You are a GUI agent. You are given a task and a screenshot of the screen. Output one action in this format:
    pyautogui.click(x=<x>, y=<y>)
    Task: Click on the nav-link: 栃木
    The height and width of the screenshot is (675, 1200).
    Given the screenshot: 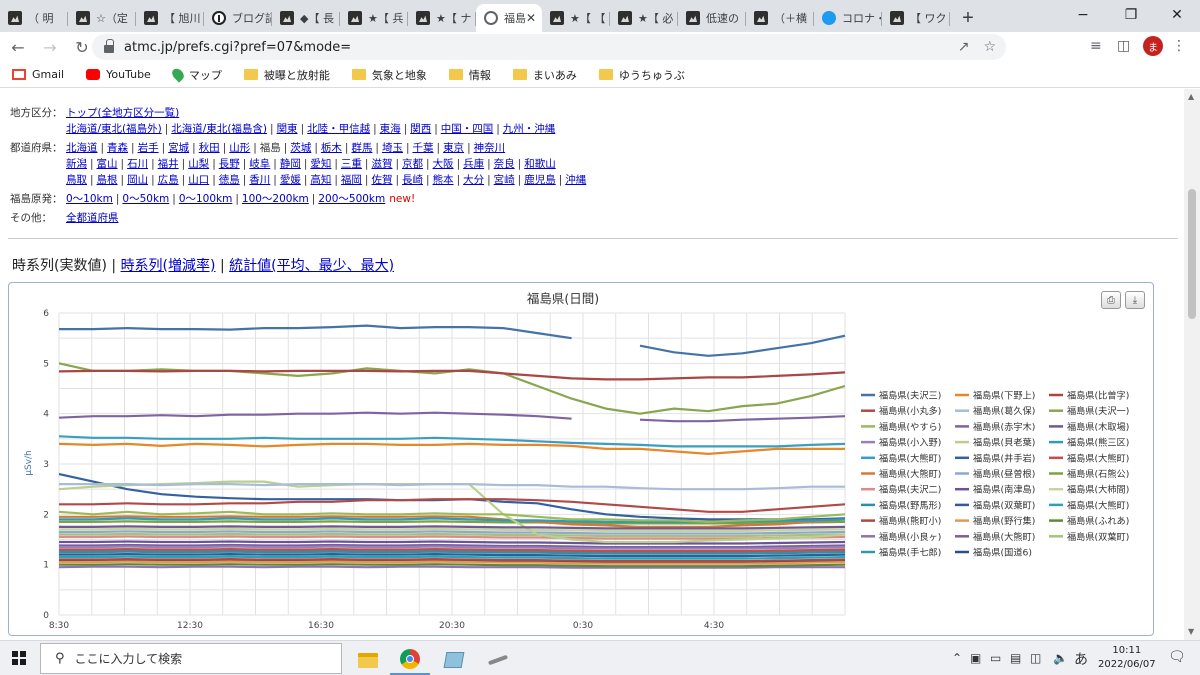 What is the action you would take?
    pyautogui.click(x=331, y=148)
    